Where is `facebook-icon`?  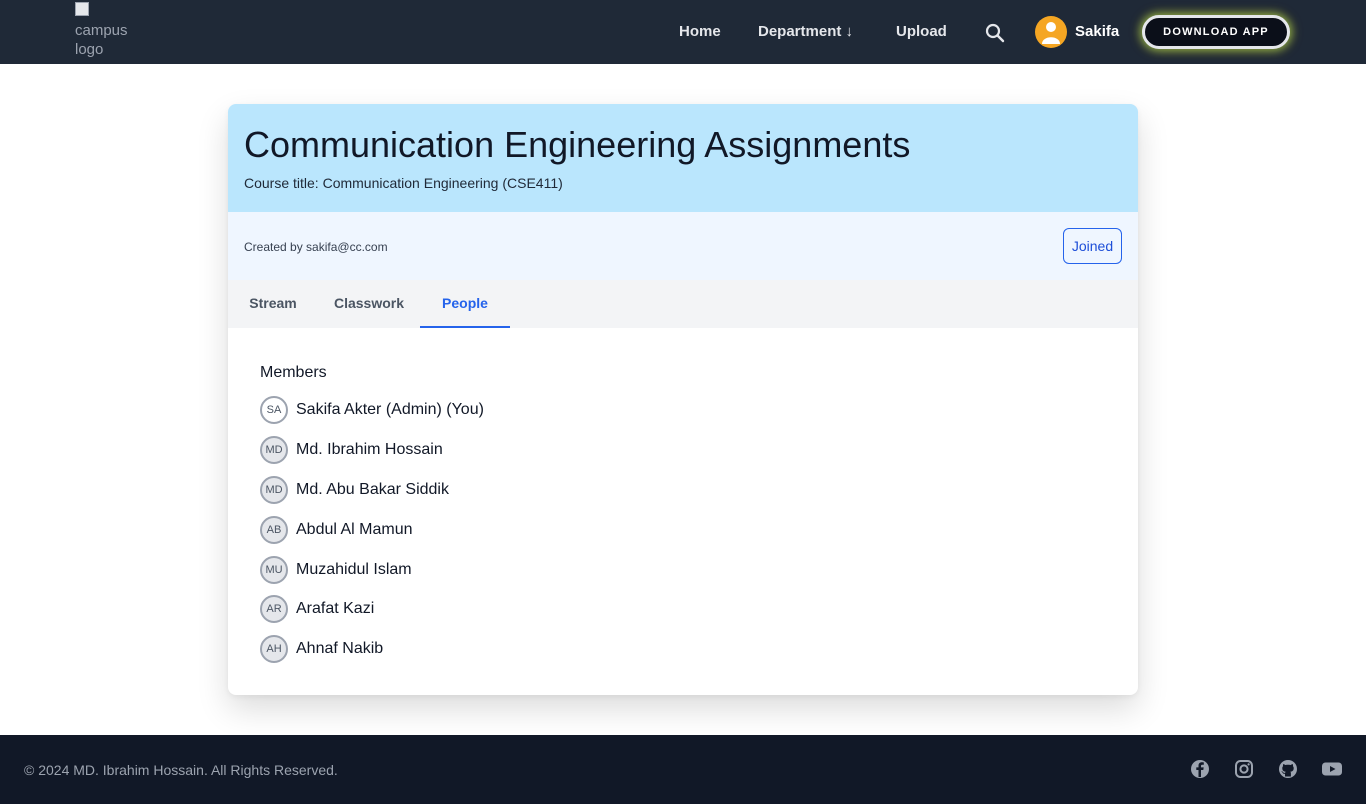 facebook-icon is located at coordinates (1200, 769).